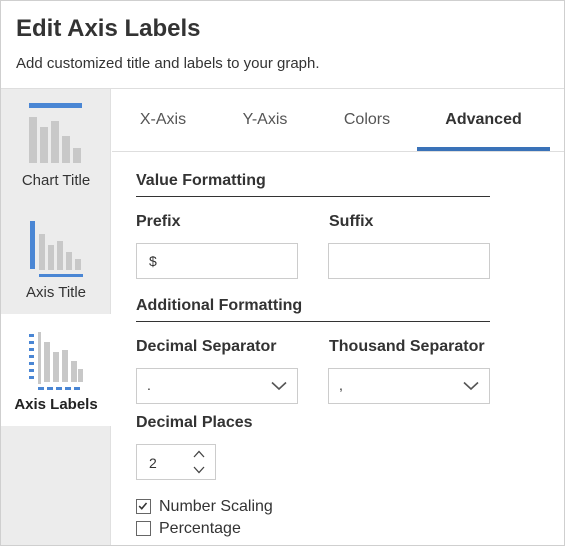 The image size is (565, 546). I want to click on decimal-places-value: 2, so click(153, 463).